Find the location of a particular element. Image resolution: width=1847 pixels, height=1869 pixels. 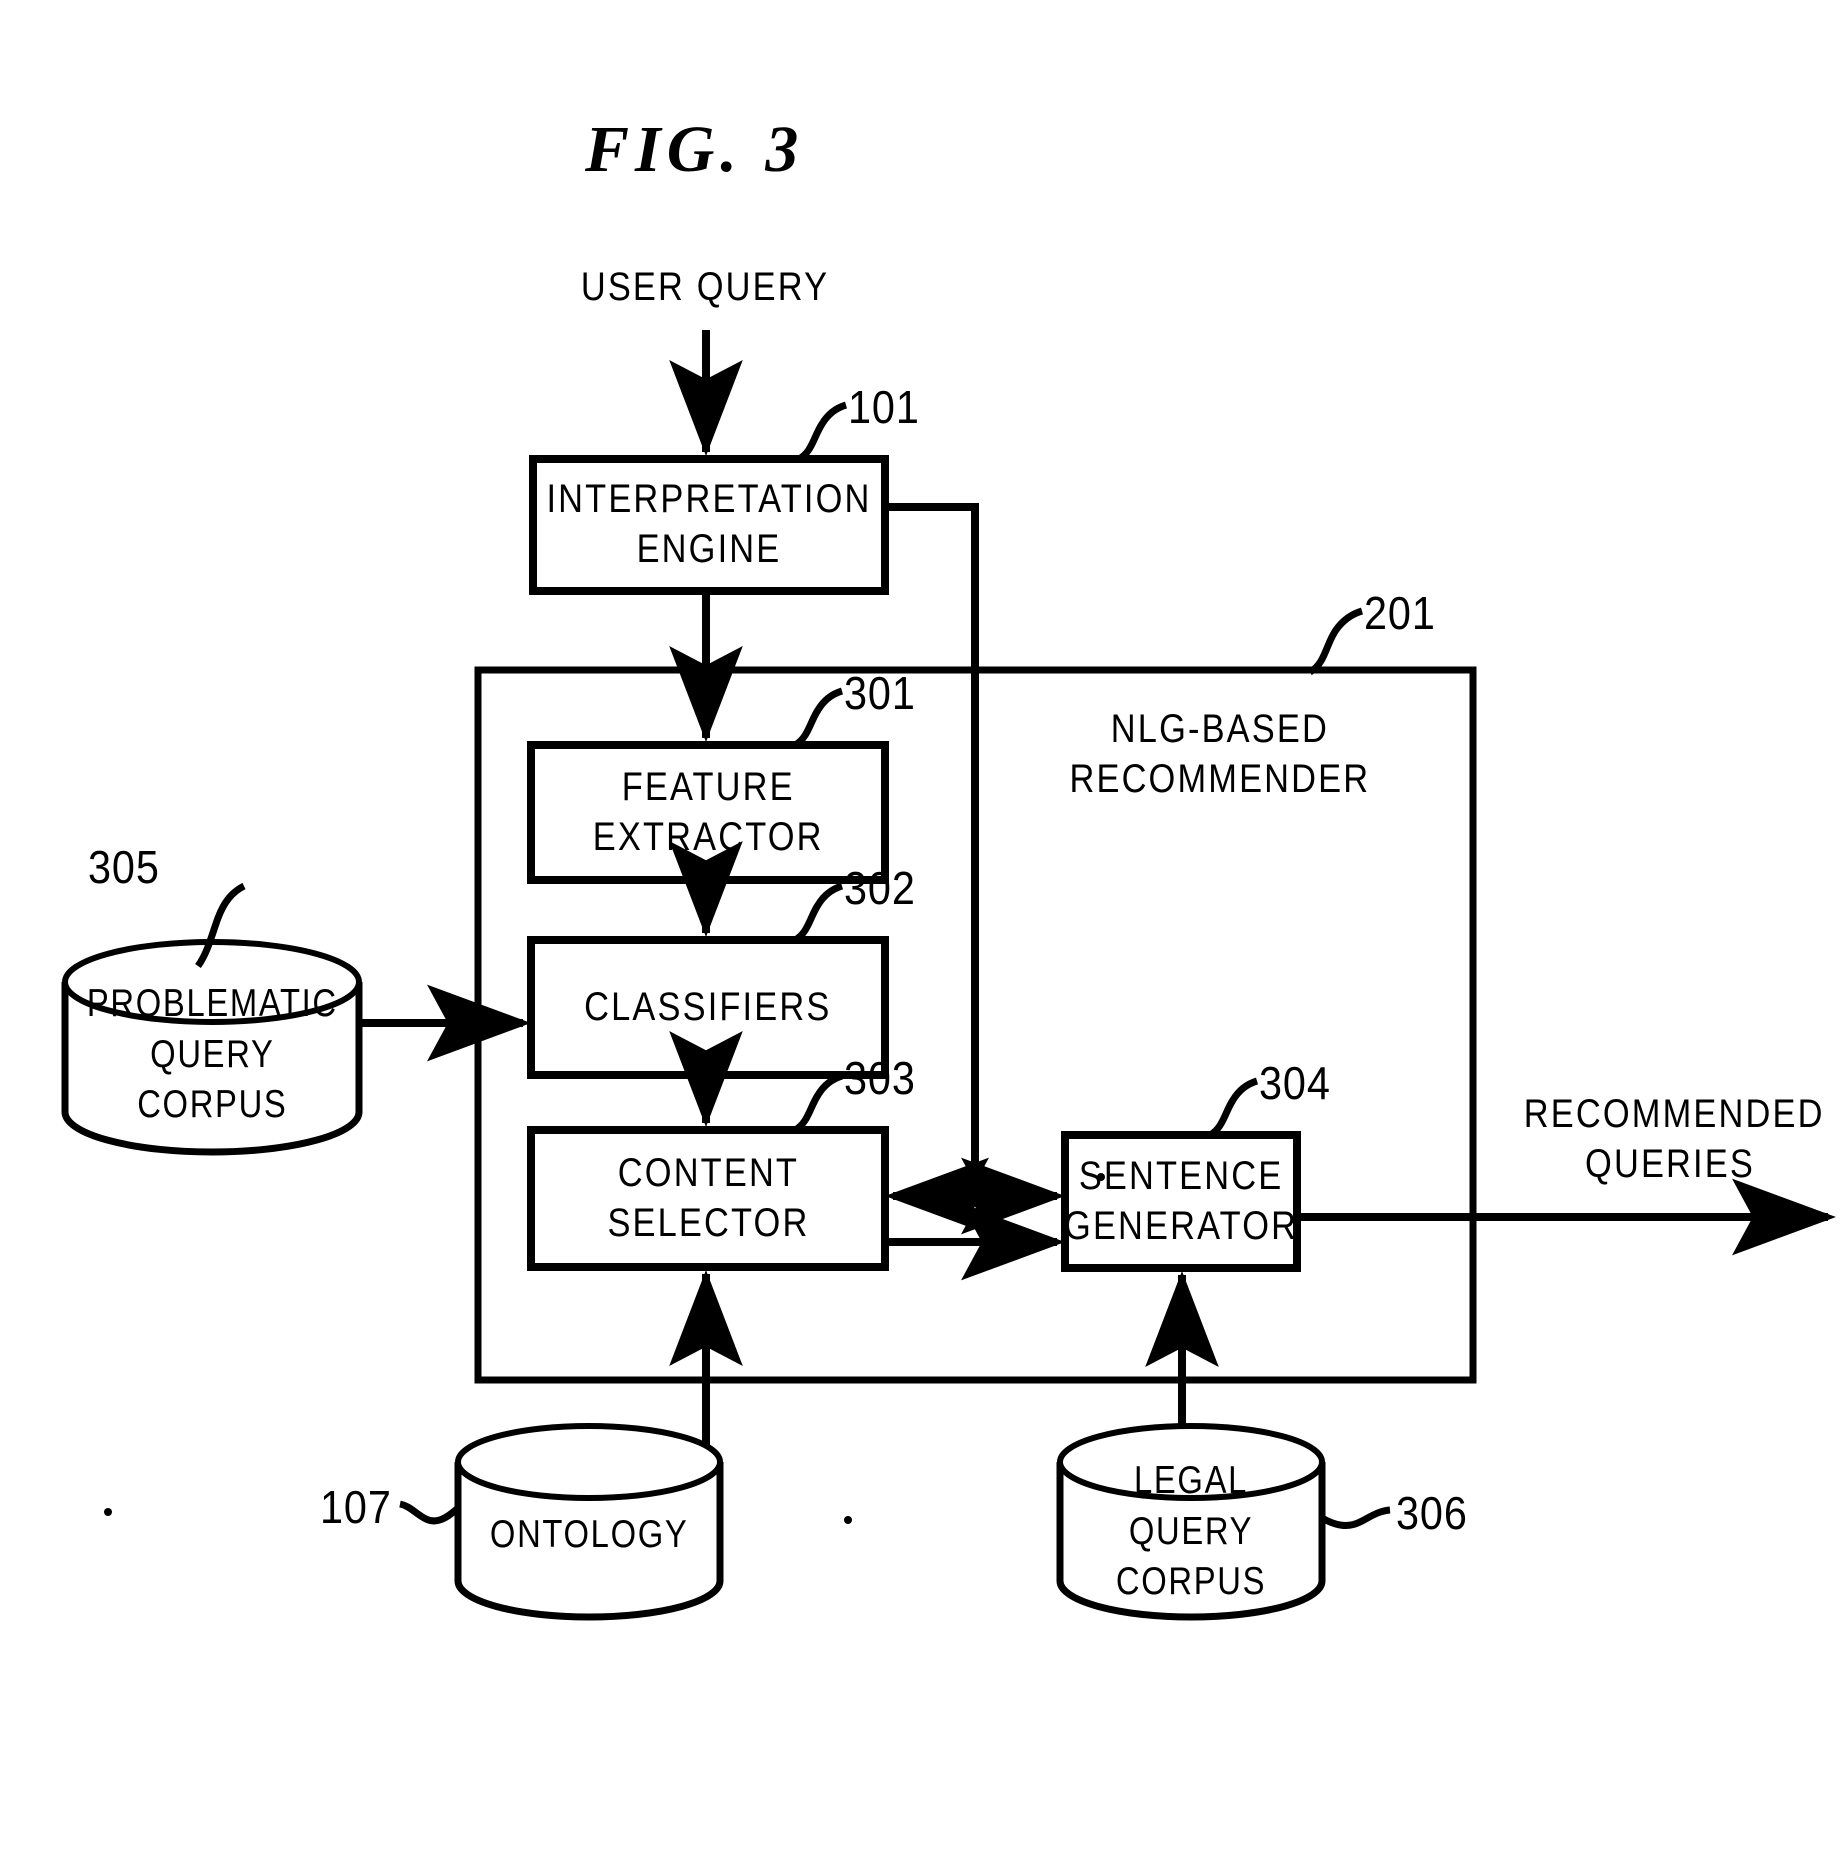

sentence-generator-box is located at coordinates (1181, 1201).